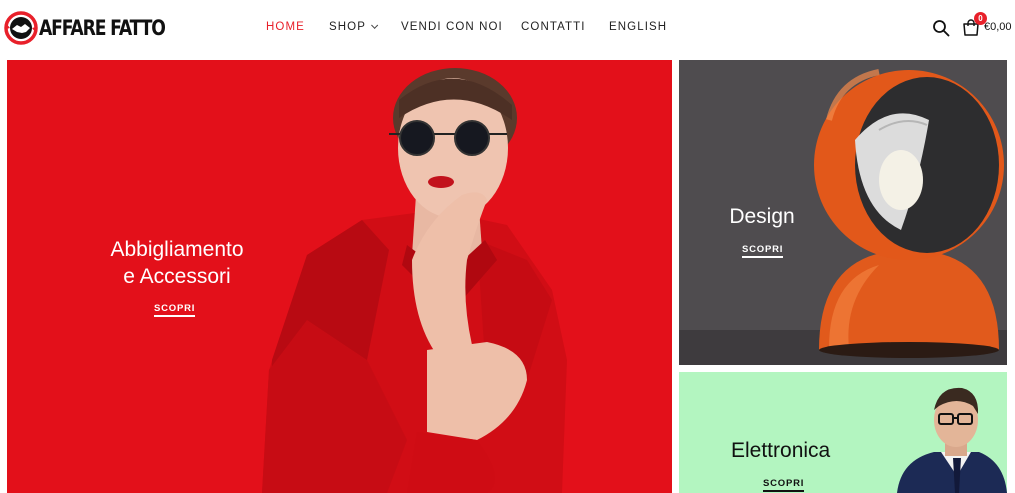  Describe the element at coordinates (177, 249) in the screenshot. I see `banner-title-line-1: Abbigliamento` at that location.